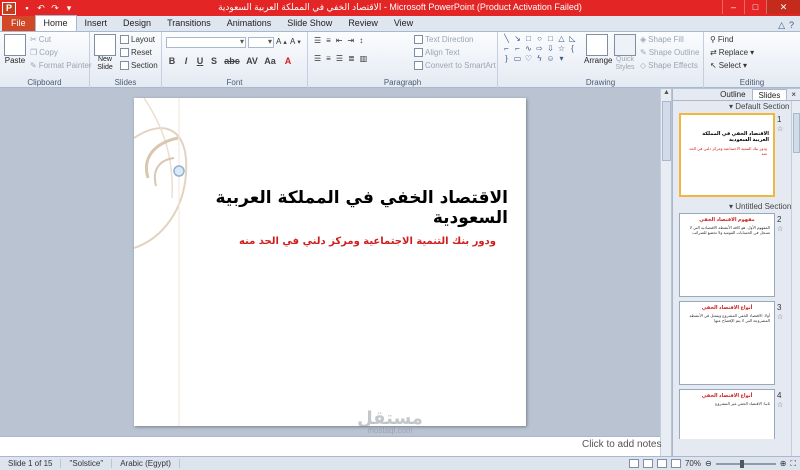 The image size is (800, 470). Describe the element at coordinates (550, 49) in the screenshot. I see `down-arrow-shape-icon: ⇩` at that location.